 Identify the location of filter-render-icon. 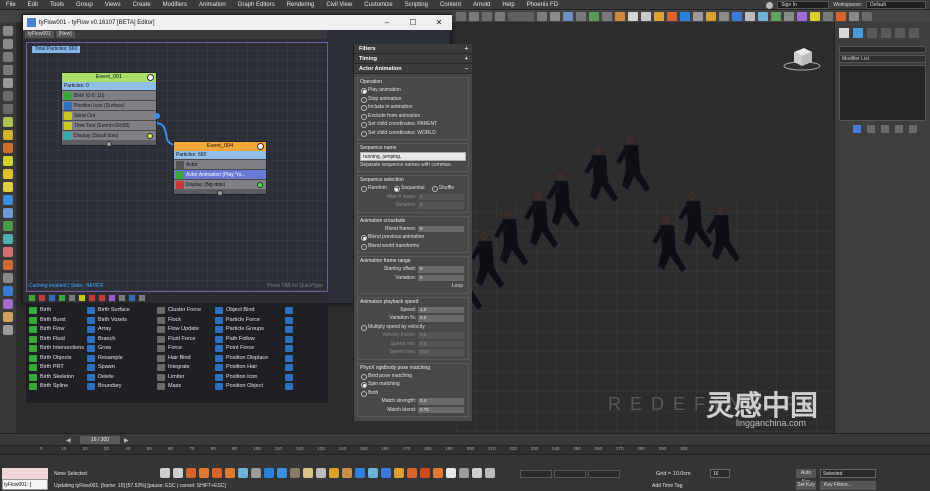
(132, 298).